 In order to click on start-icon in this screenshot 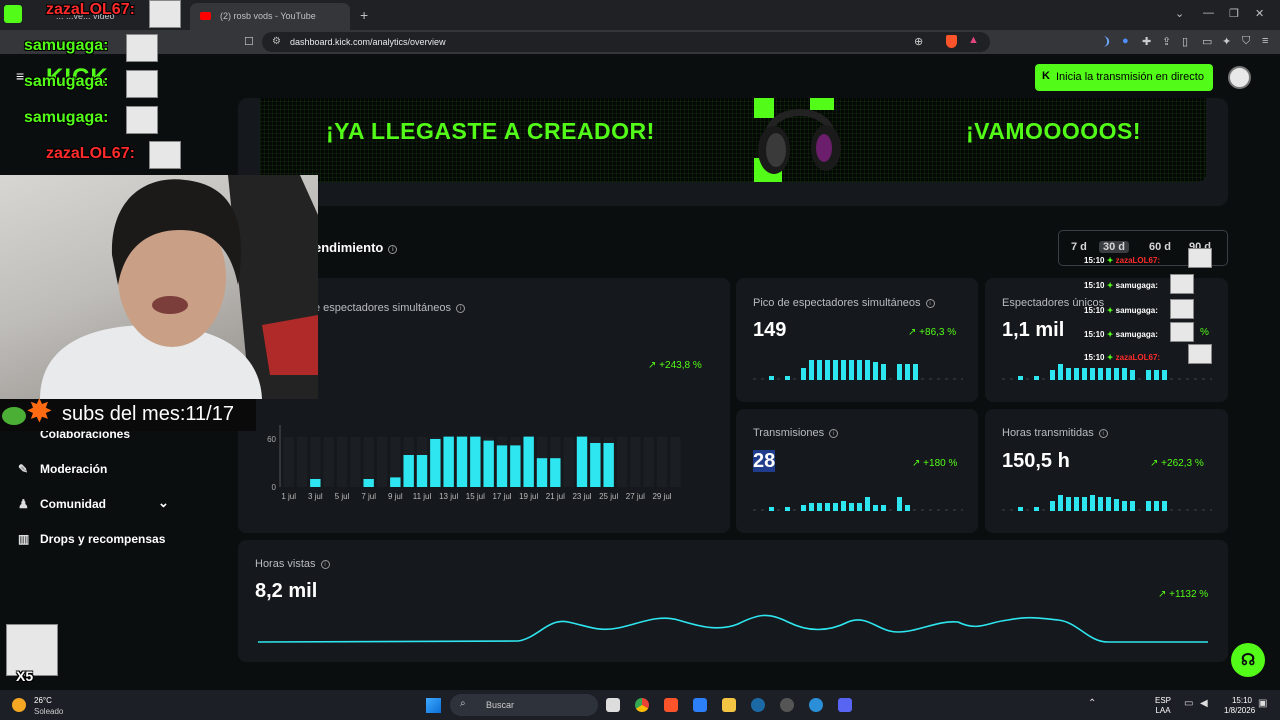, I will do `click(433, 705)`.